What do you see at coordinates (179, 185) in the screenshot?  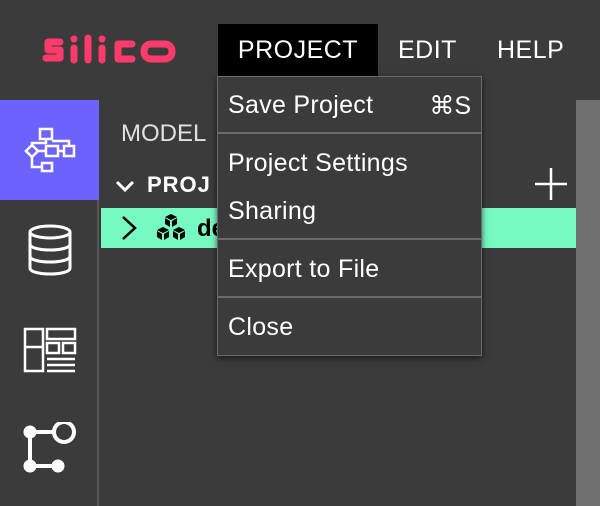 I see `projects-section-label: PROJ` at bounding box center [179, 185].